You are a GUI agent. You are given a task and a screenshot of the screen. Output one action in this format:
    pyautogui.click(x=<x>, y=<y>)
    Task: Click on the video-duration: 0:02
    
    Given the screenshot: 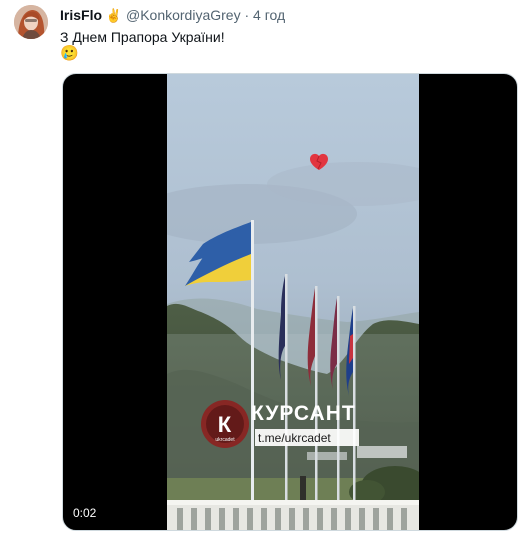 What is the action you would take?
    pyautogui.click(x=85, y=513)
    